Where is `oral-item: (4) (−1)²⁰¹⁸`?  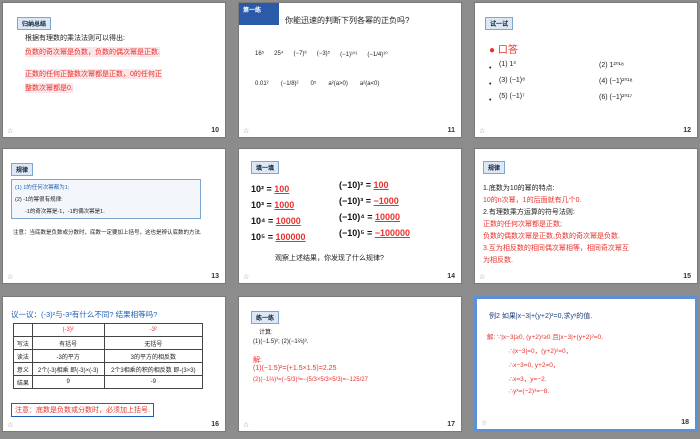 oral-item: (4) (−1)²⁰¹⁸ is located at coordinates (616, 81).